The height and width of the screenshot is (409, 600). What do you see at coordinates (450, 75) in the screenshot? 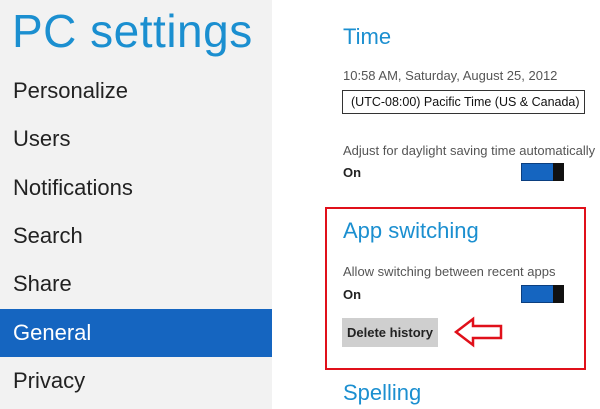
I see `current-time: 10:58 AM, Saturday, August 25, 2012` at bounding box center [450, 75].